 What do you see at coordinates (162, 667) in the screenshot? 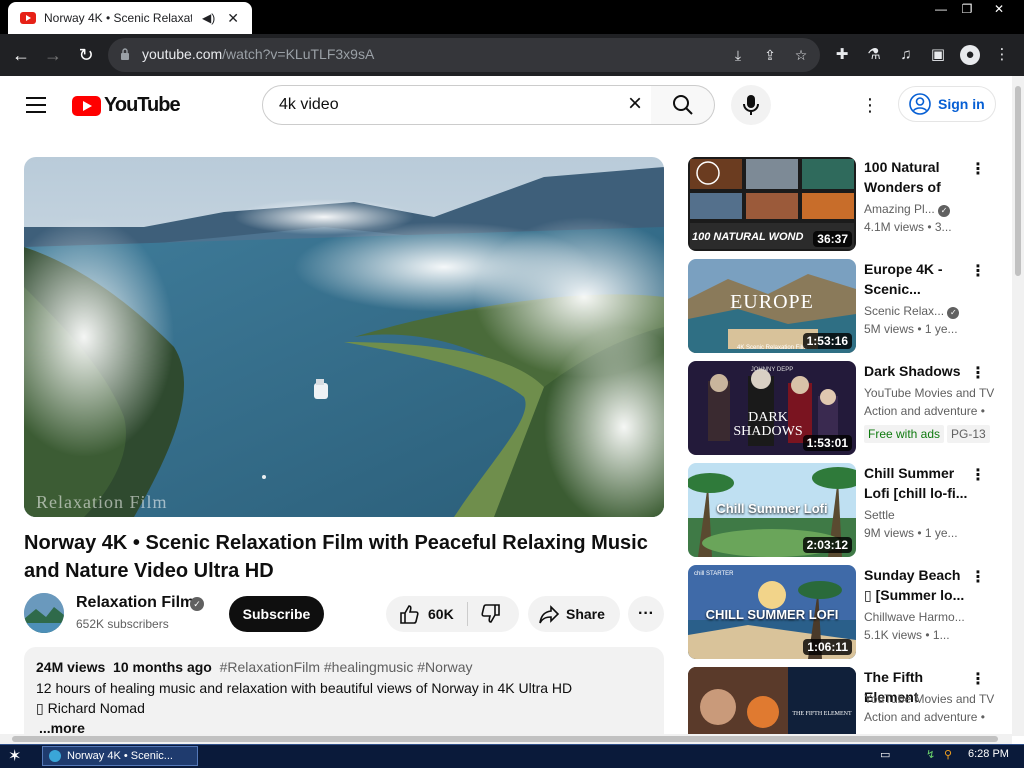
I see `upload-age: 10 months ago` at bounding box center [162, 667].